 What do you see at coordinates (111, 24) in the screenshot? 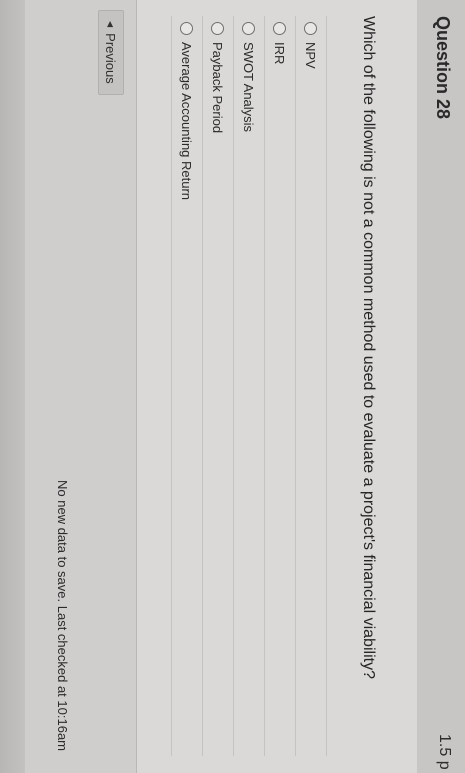
I see `triangle-left-icon: ◀` at bounding box center [111, 24].